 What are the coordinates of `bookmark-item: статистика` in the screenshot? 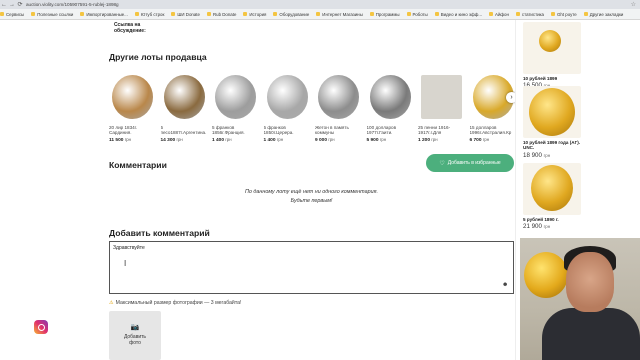 It's located at (529, 14).